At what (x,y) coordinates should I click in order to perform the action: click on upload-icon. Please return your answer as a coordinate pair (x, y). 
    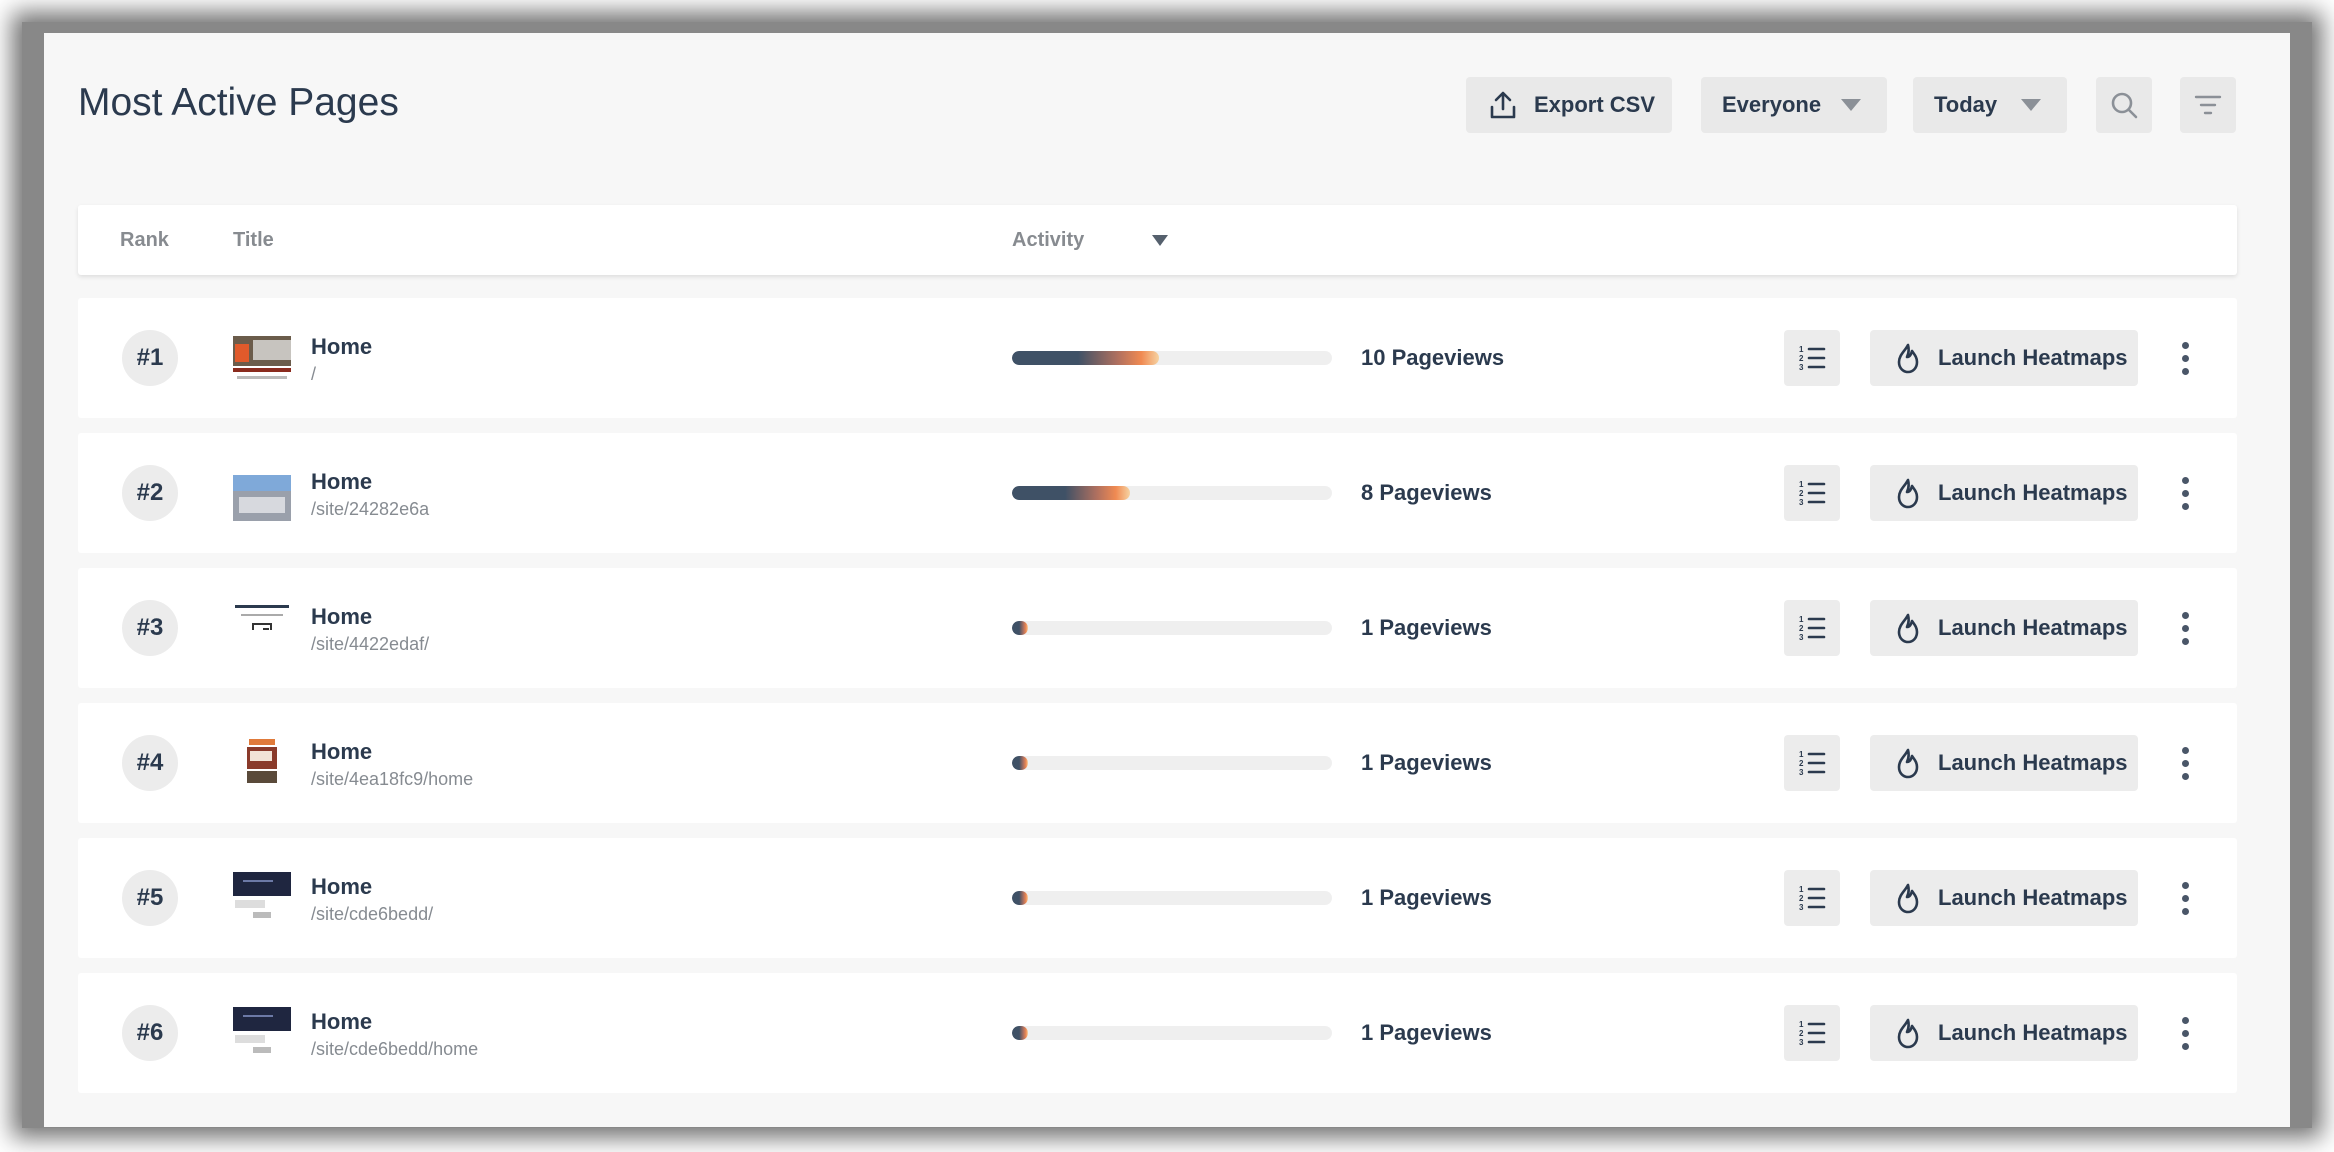
    Looking at the image, I should click on (1503, 105).